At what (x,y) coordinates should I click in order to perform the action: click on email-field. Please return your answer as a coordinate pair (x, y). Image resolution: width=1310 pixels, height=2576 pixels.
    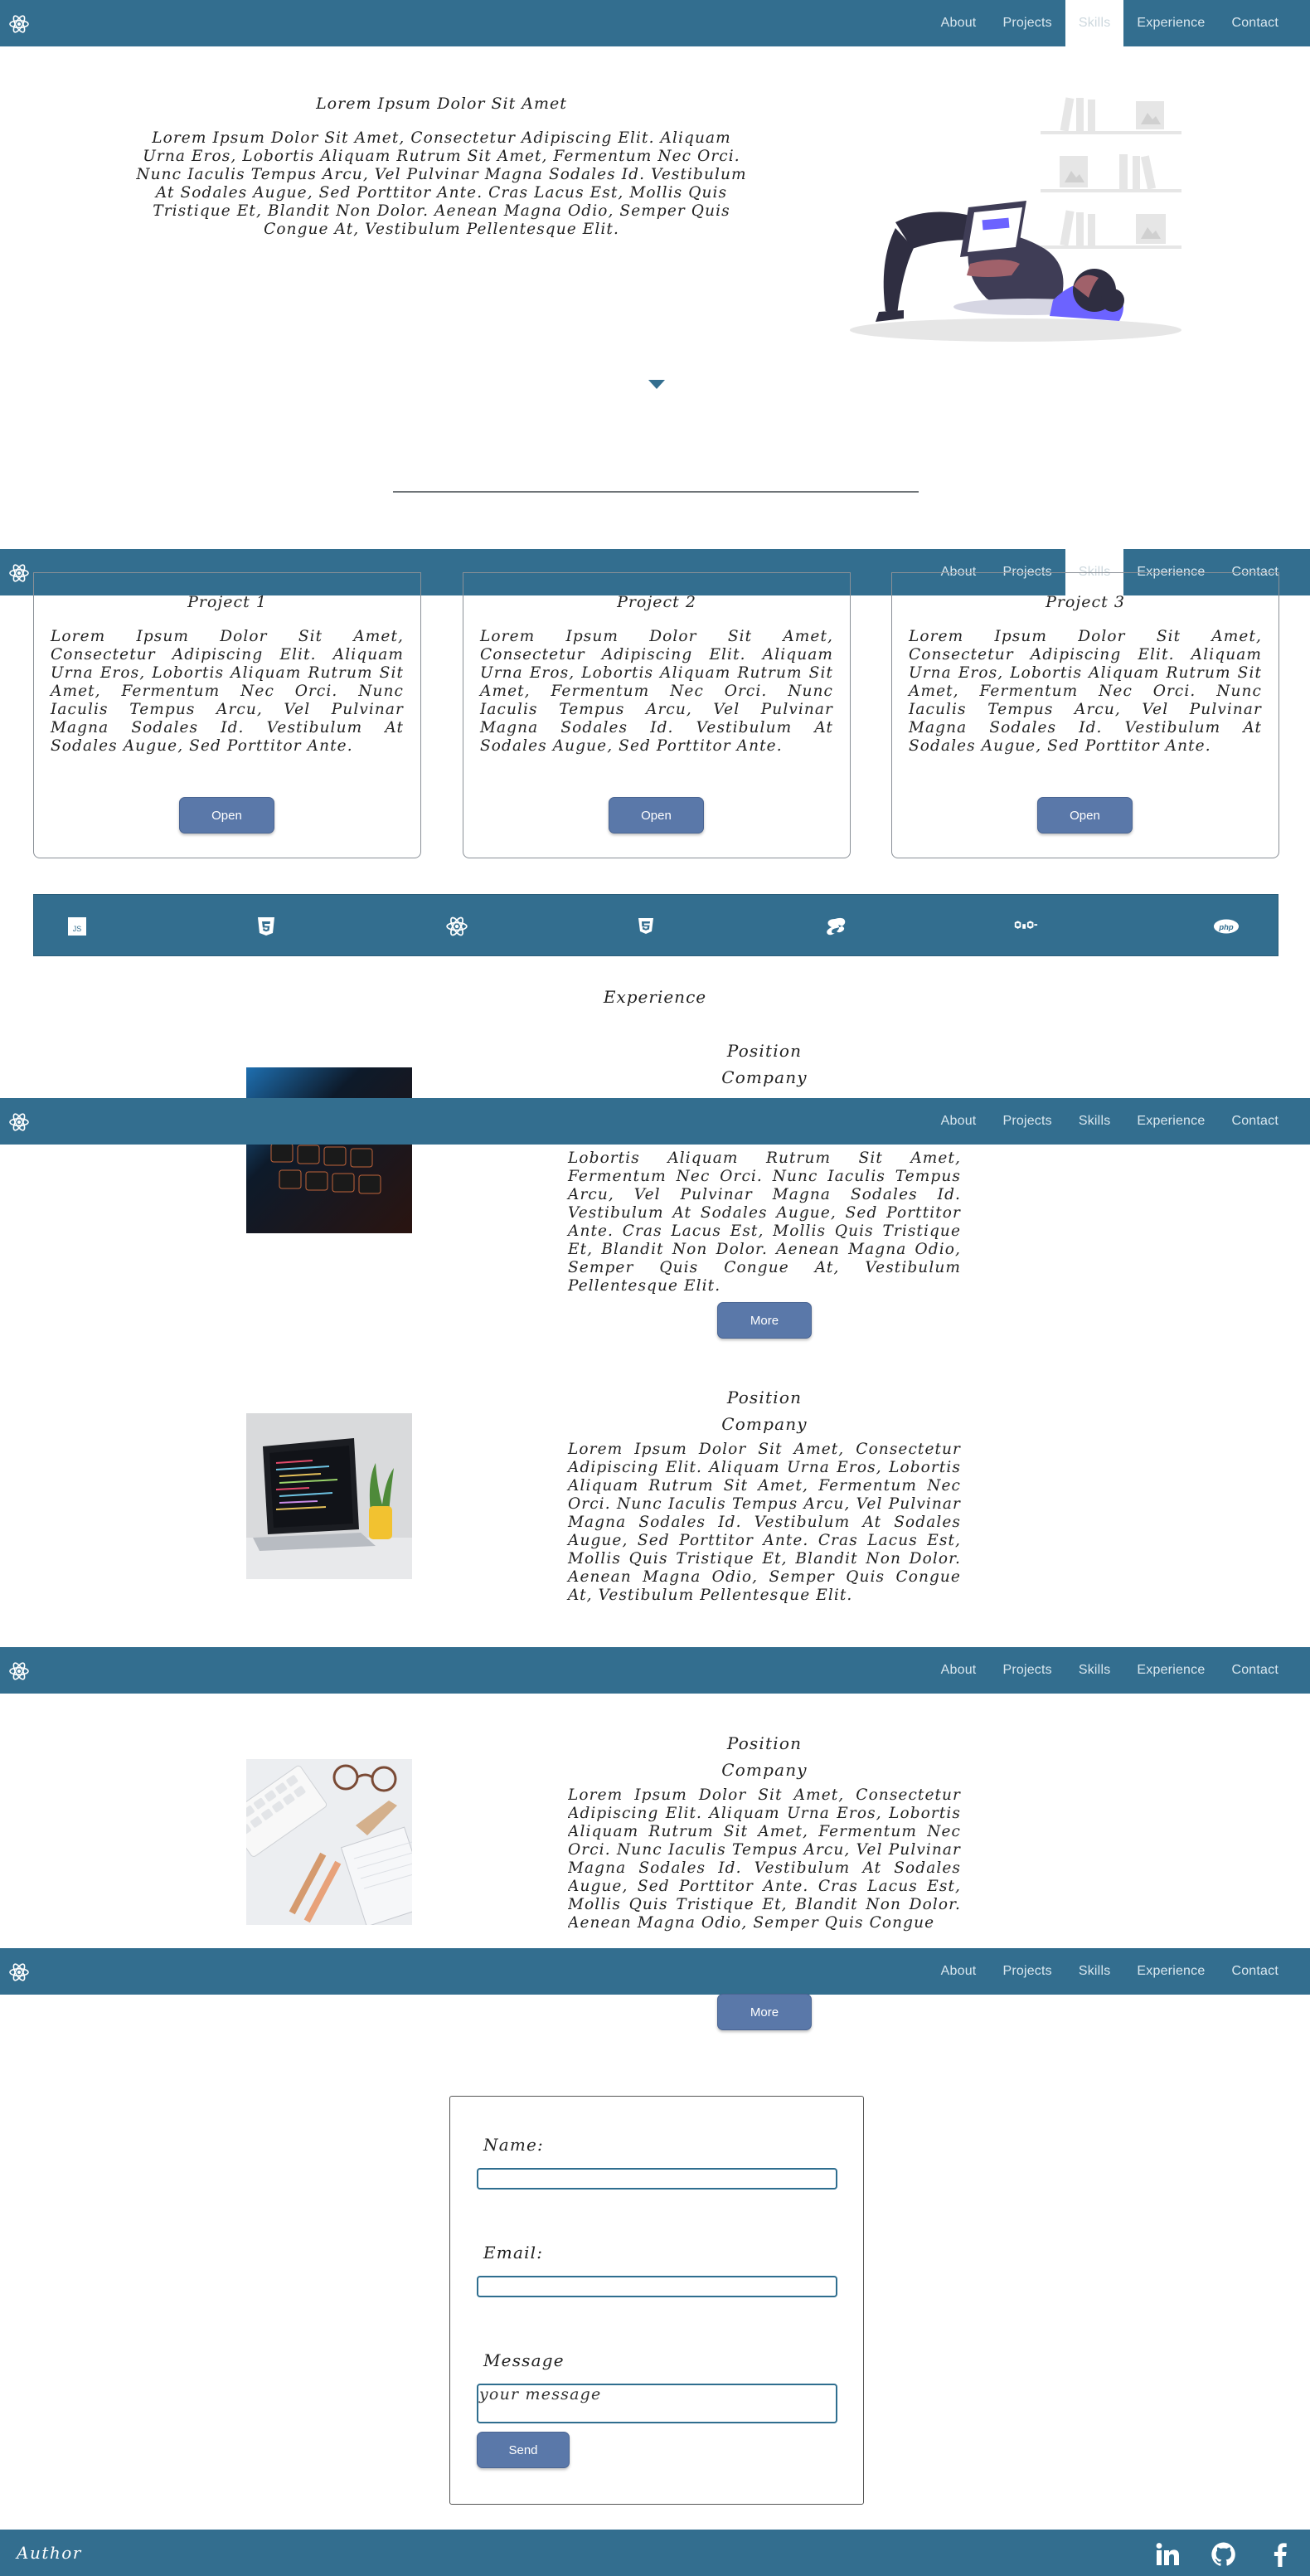
    Looking at the image, I should click on (657, 2286).